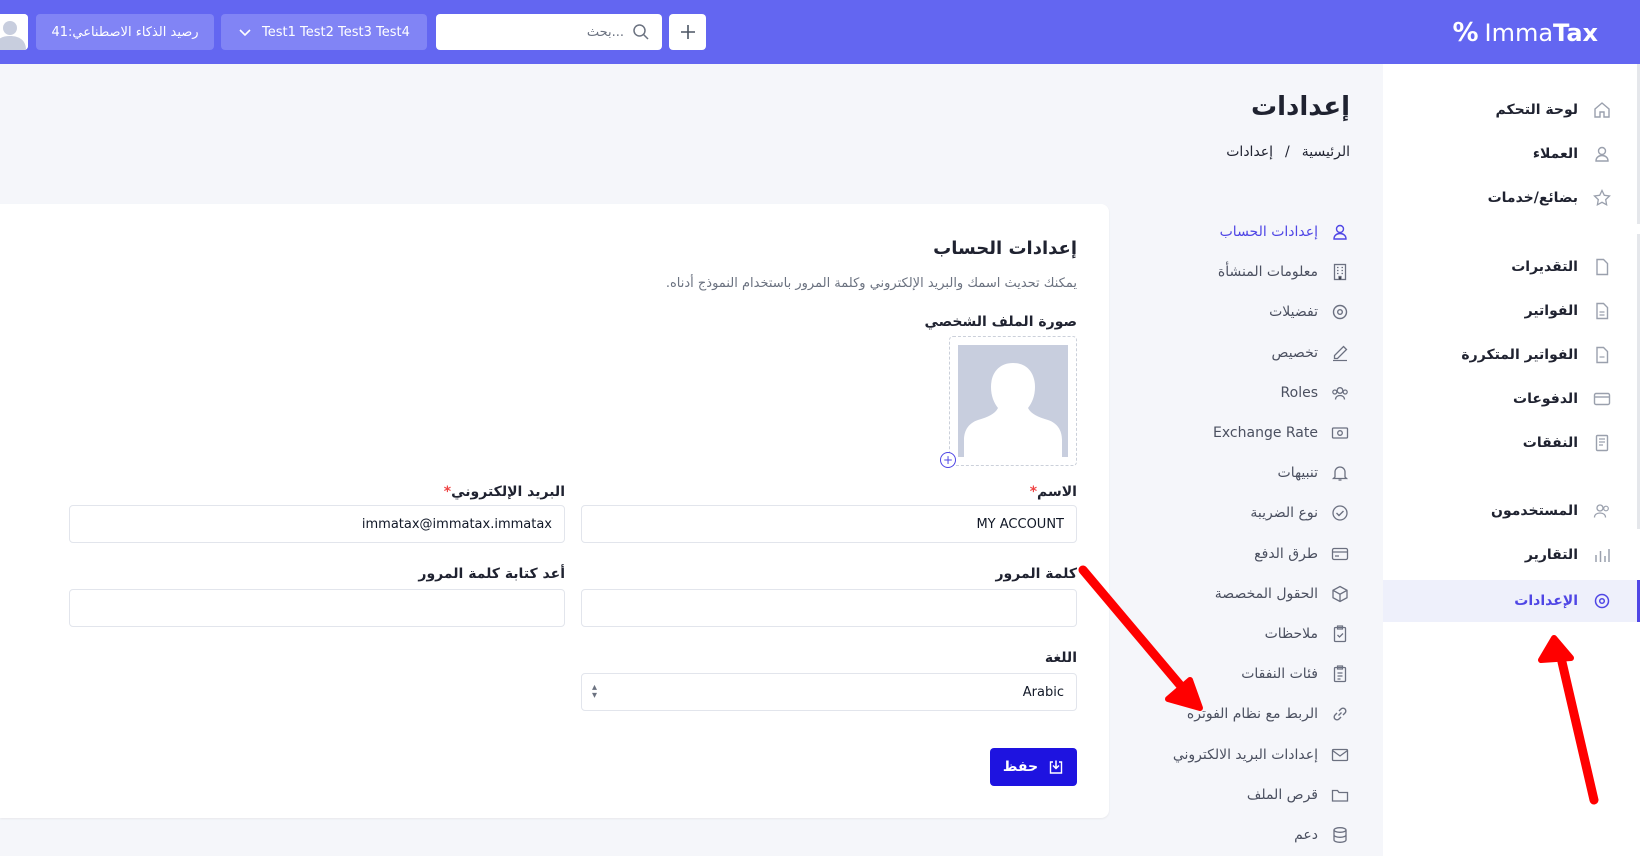 The height and width of the screenshot is (856, 1640). Describe the element at coordinates (1551, 555) in the screenshot. I see `sidebar-item-label: التقارير` at that location.